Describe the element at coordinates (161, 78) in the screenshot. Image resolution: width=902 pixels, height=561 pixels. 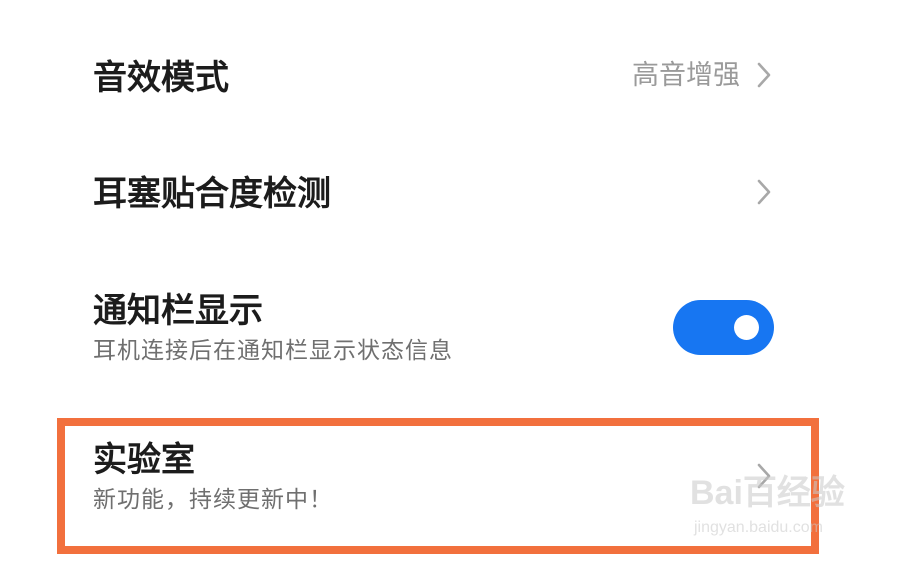
I see `sound-mode-title: 音效模式` at that location.